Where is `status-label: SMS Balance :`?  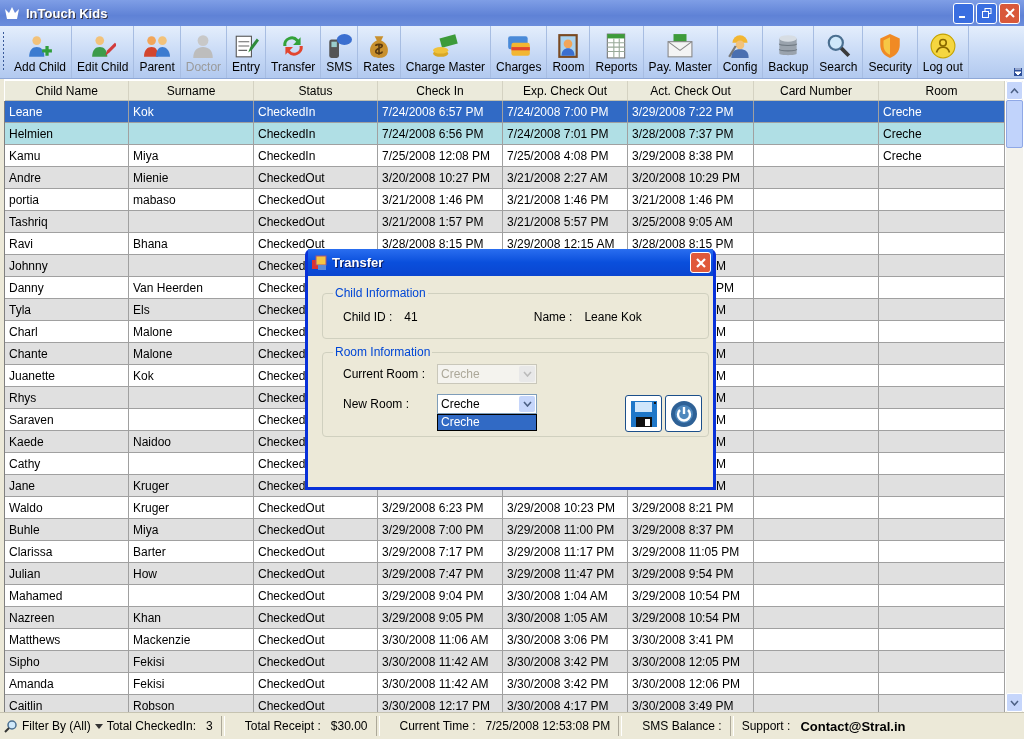
status-label: SMS Balance : is located at coordinates (682, 726).